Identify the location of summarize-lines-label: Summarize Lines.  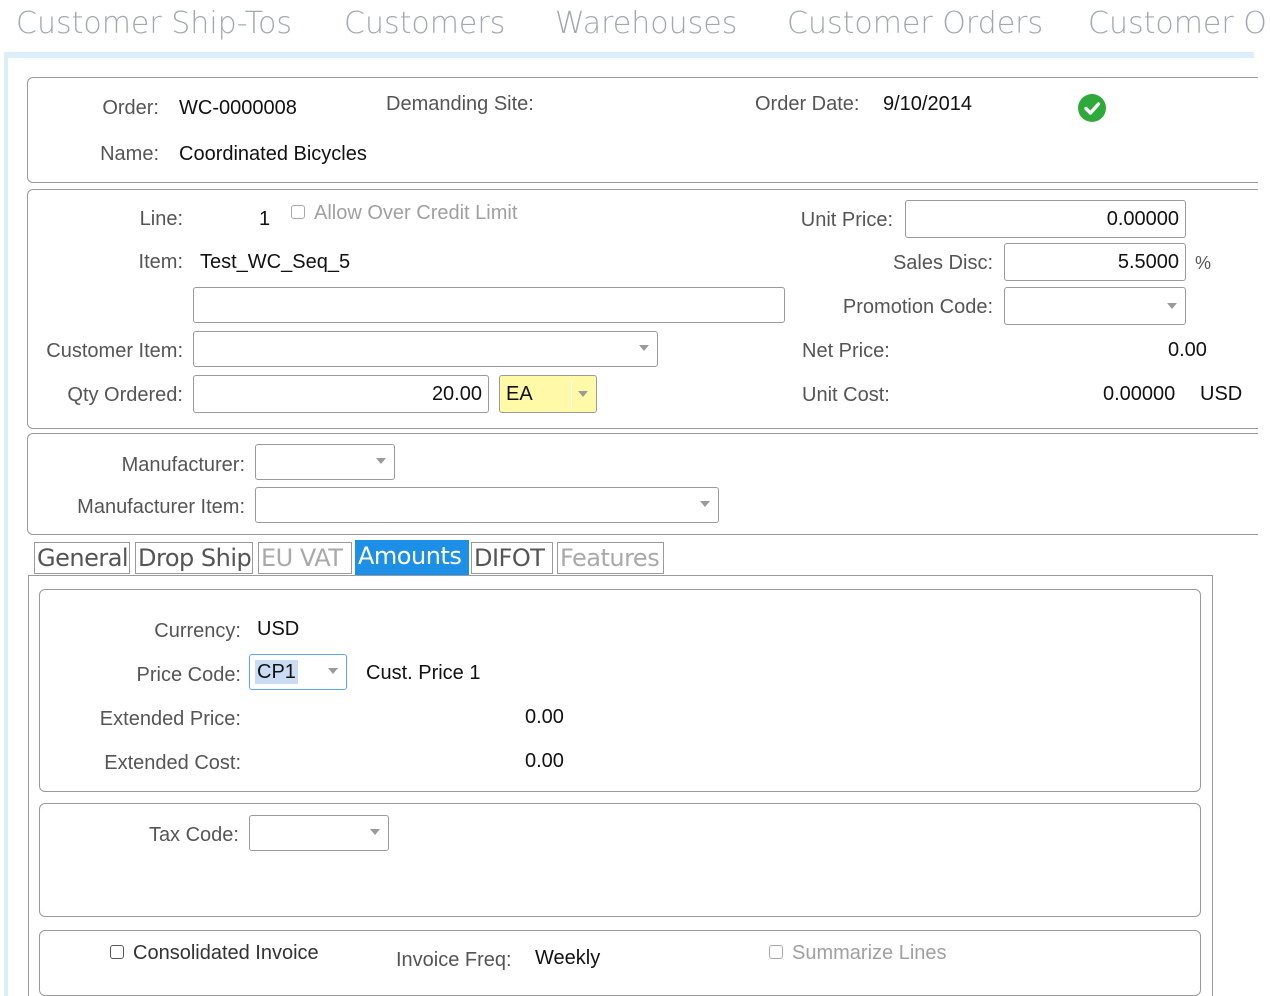
(869, 953).